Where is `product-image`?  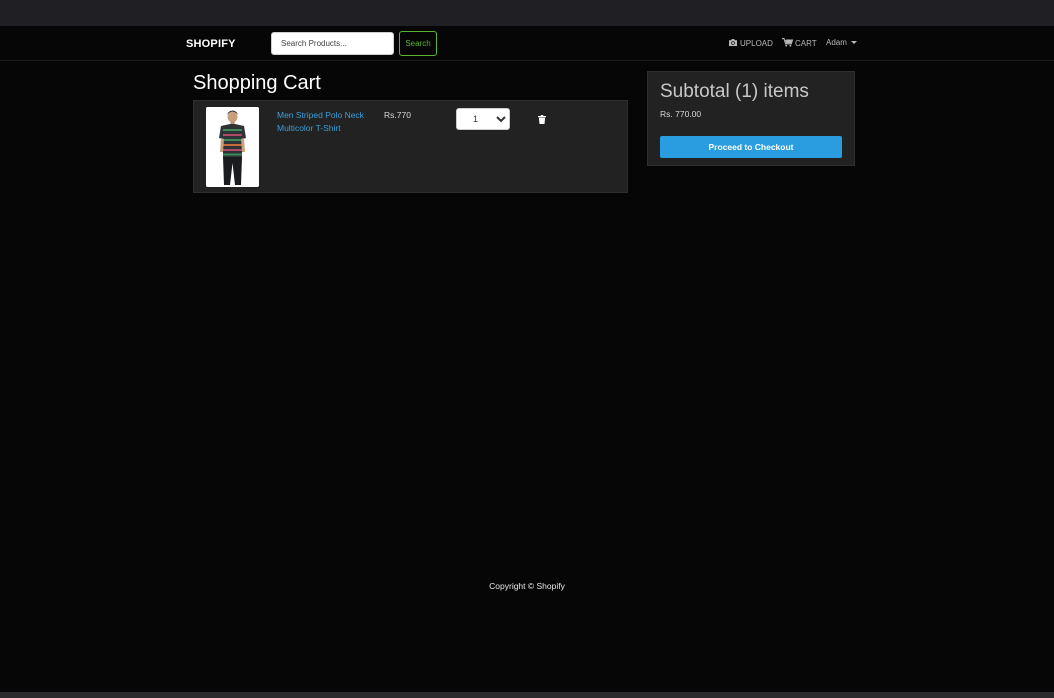 product-image is located at coordinates (232, 147).